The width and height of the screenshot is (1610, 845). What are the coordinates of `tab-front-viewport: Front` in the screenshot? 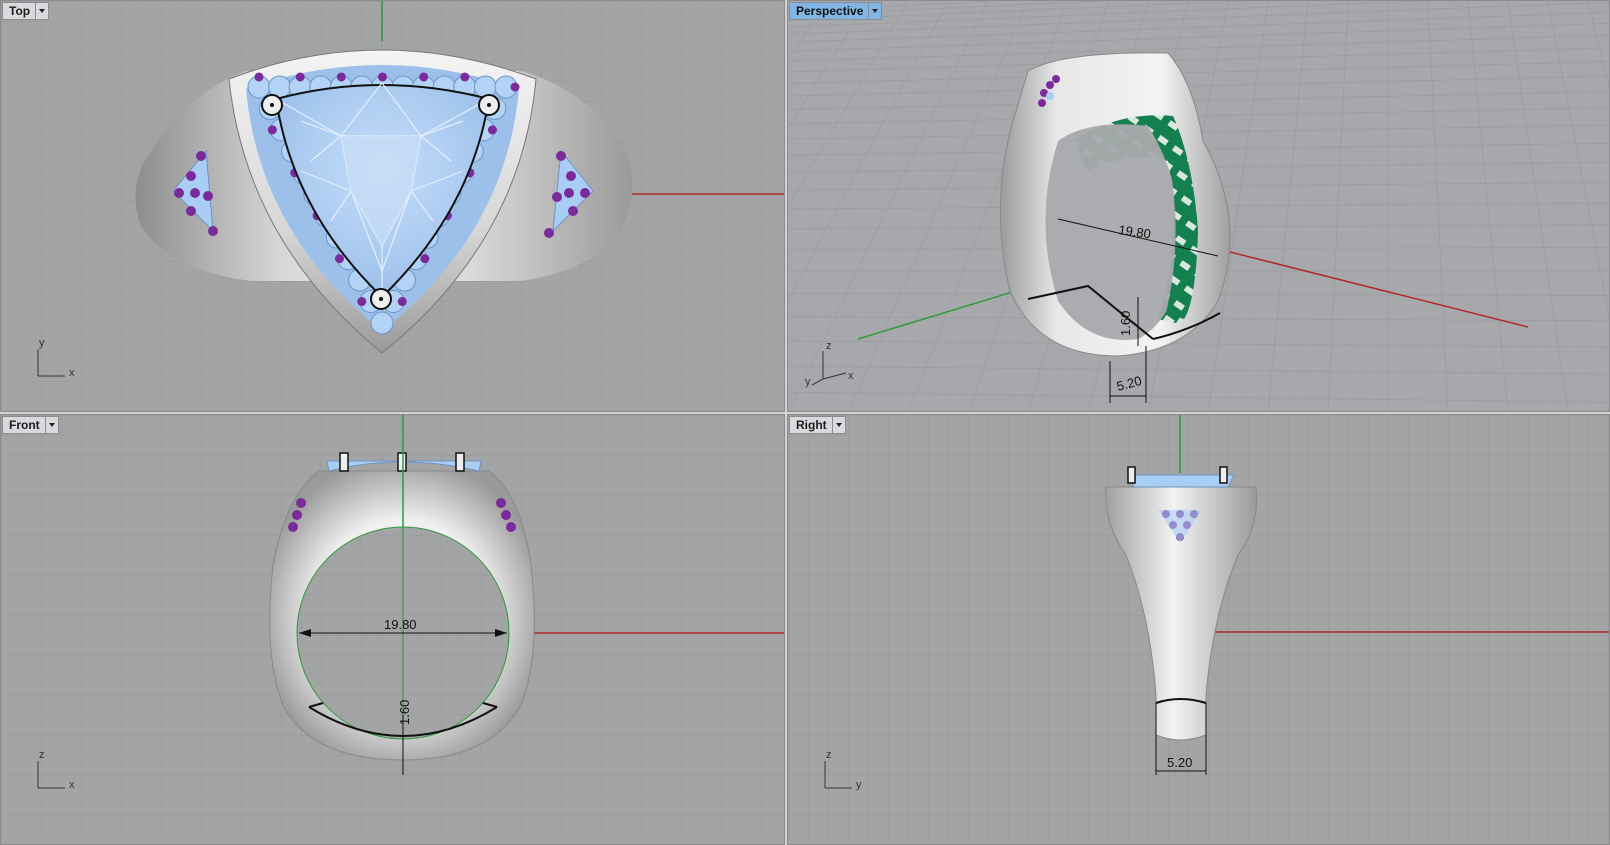 It's located at (30, 425).